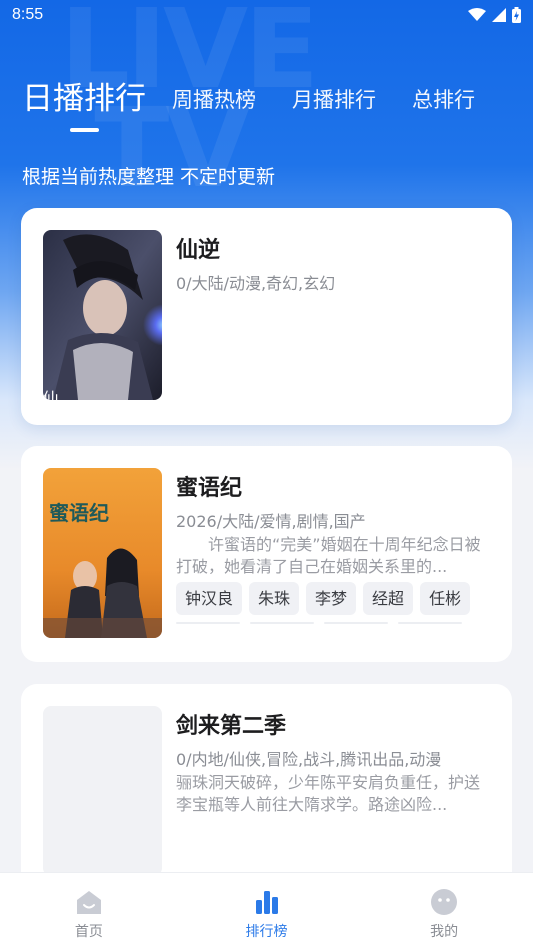 The image size is (533, 948). Describe the element at coordinates (256, 283) in the screenshot. I see `item-meta: 0/大陆/动漫,奇幻,玄幻` at that location.